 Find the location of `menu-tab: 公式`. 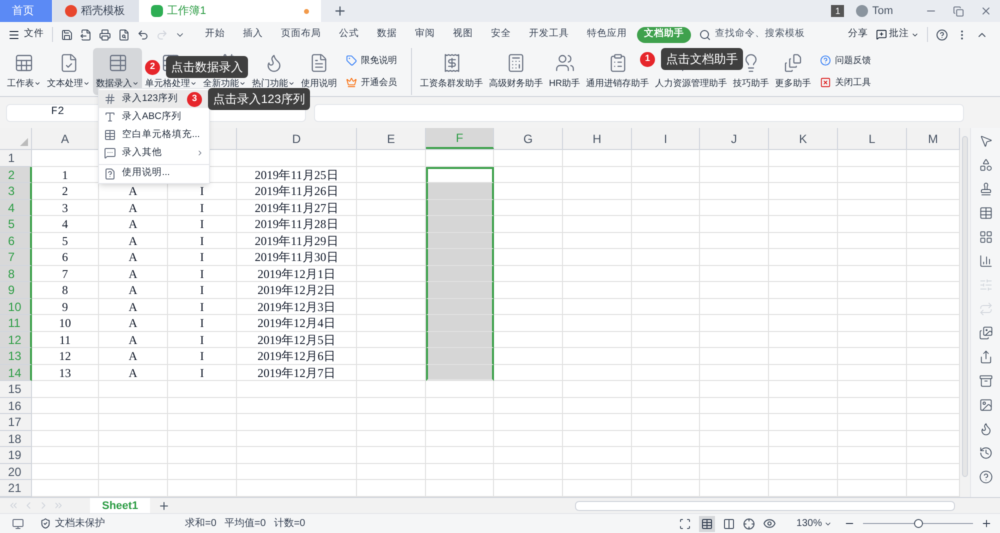

menu-tab: 公式 is located at coordinates (349, 34).